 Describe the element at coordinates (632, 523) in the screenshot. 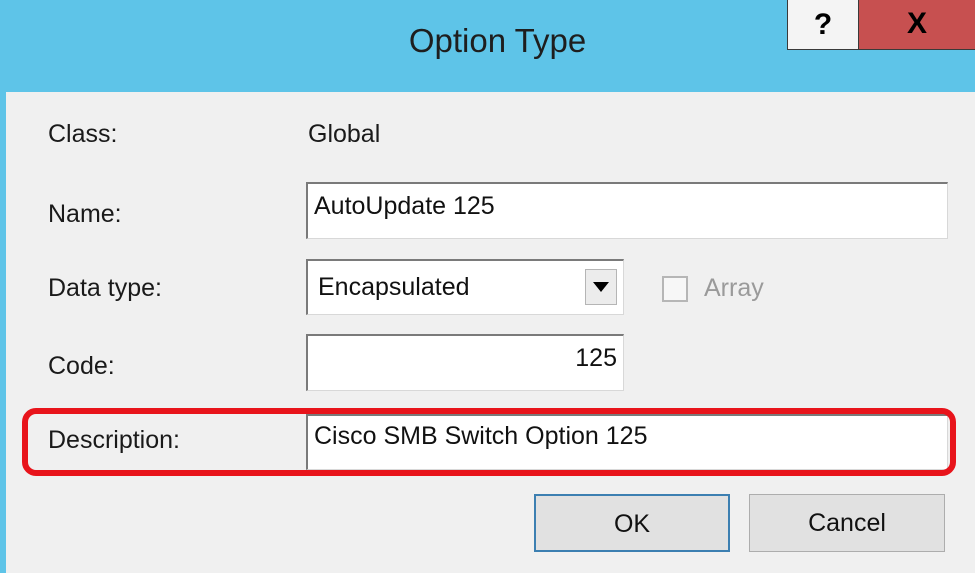

I see `ok-button: OK` at that location.